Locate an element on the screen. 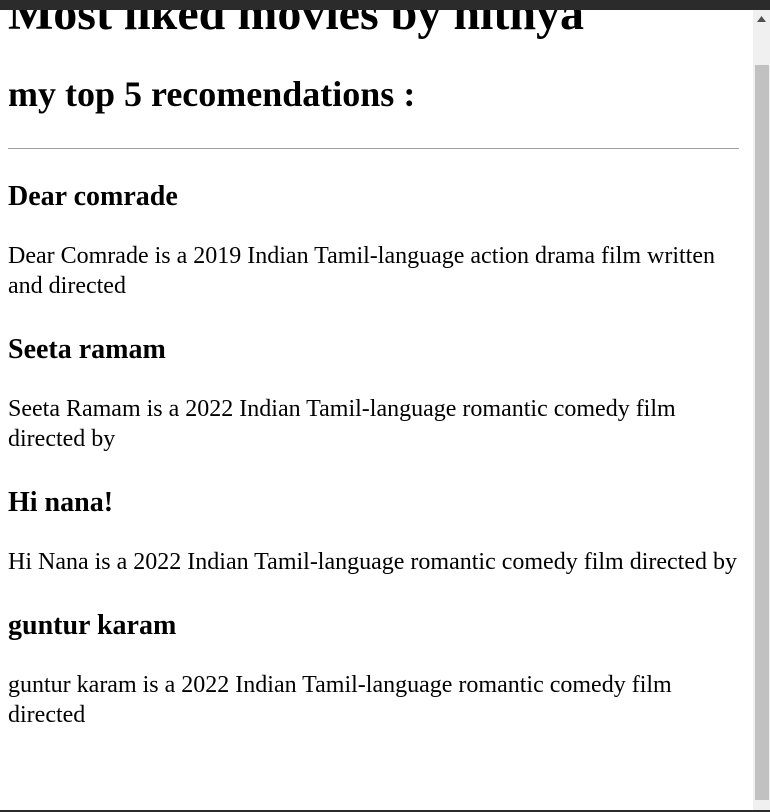 This screenshot has width=770, height=812. movie-title: Seeta ramam is located at coordinates (87, 349).